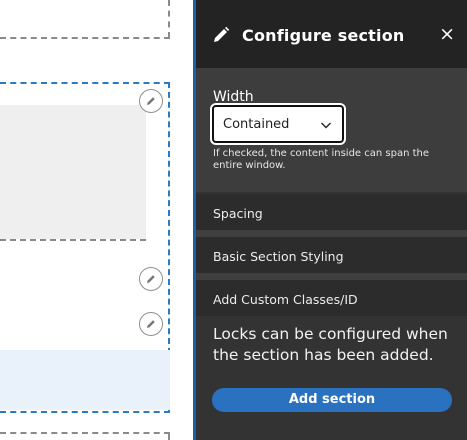 Image resolution: width=467 pixels, height=440 pixels. I want to click on chevron-down-icon, so click(326, 125).